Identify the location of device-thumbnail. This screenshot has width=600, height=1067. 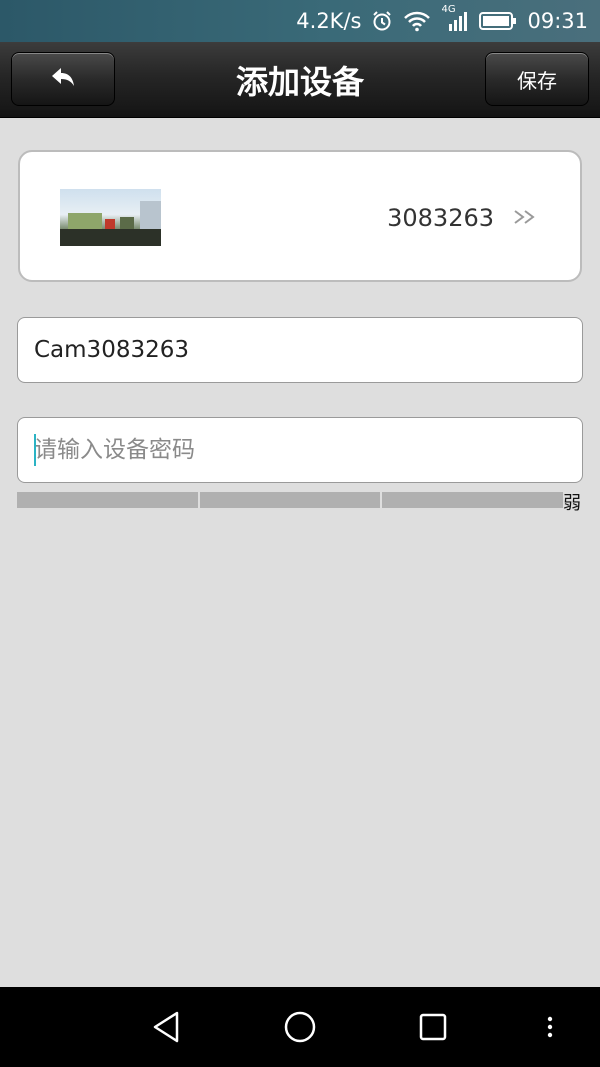
(110, 217).